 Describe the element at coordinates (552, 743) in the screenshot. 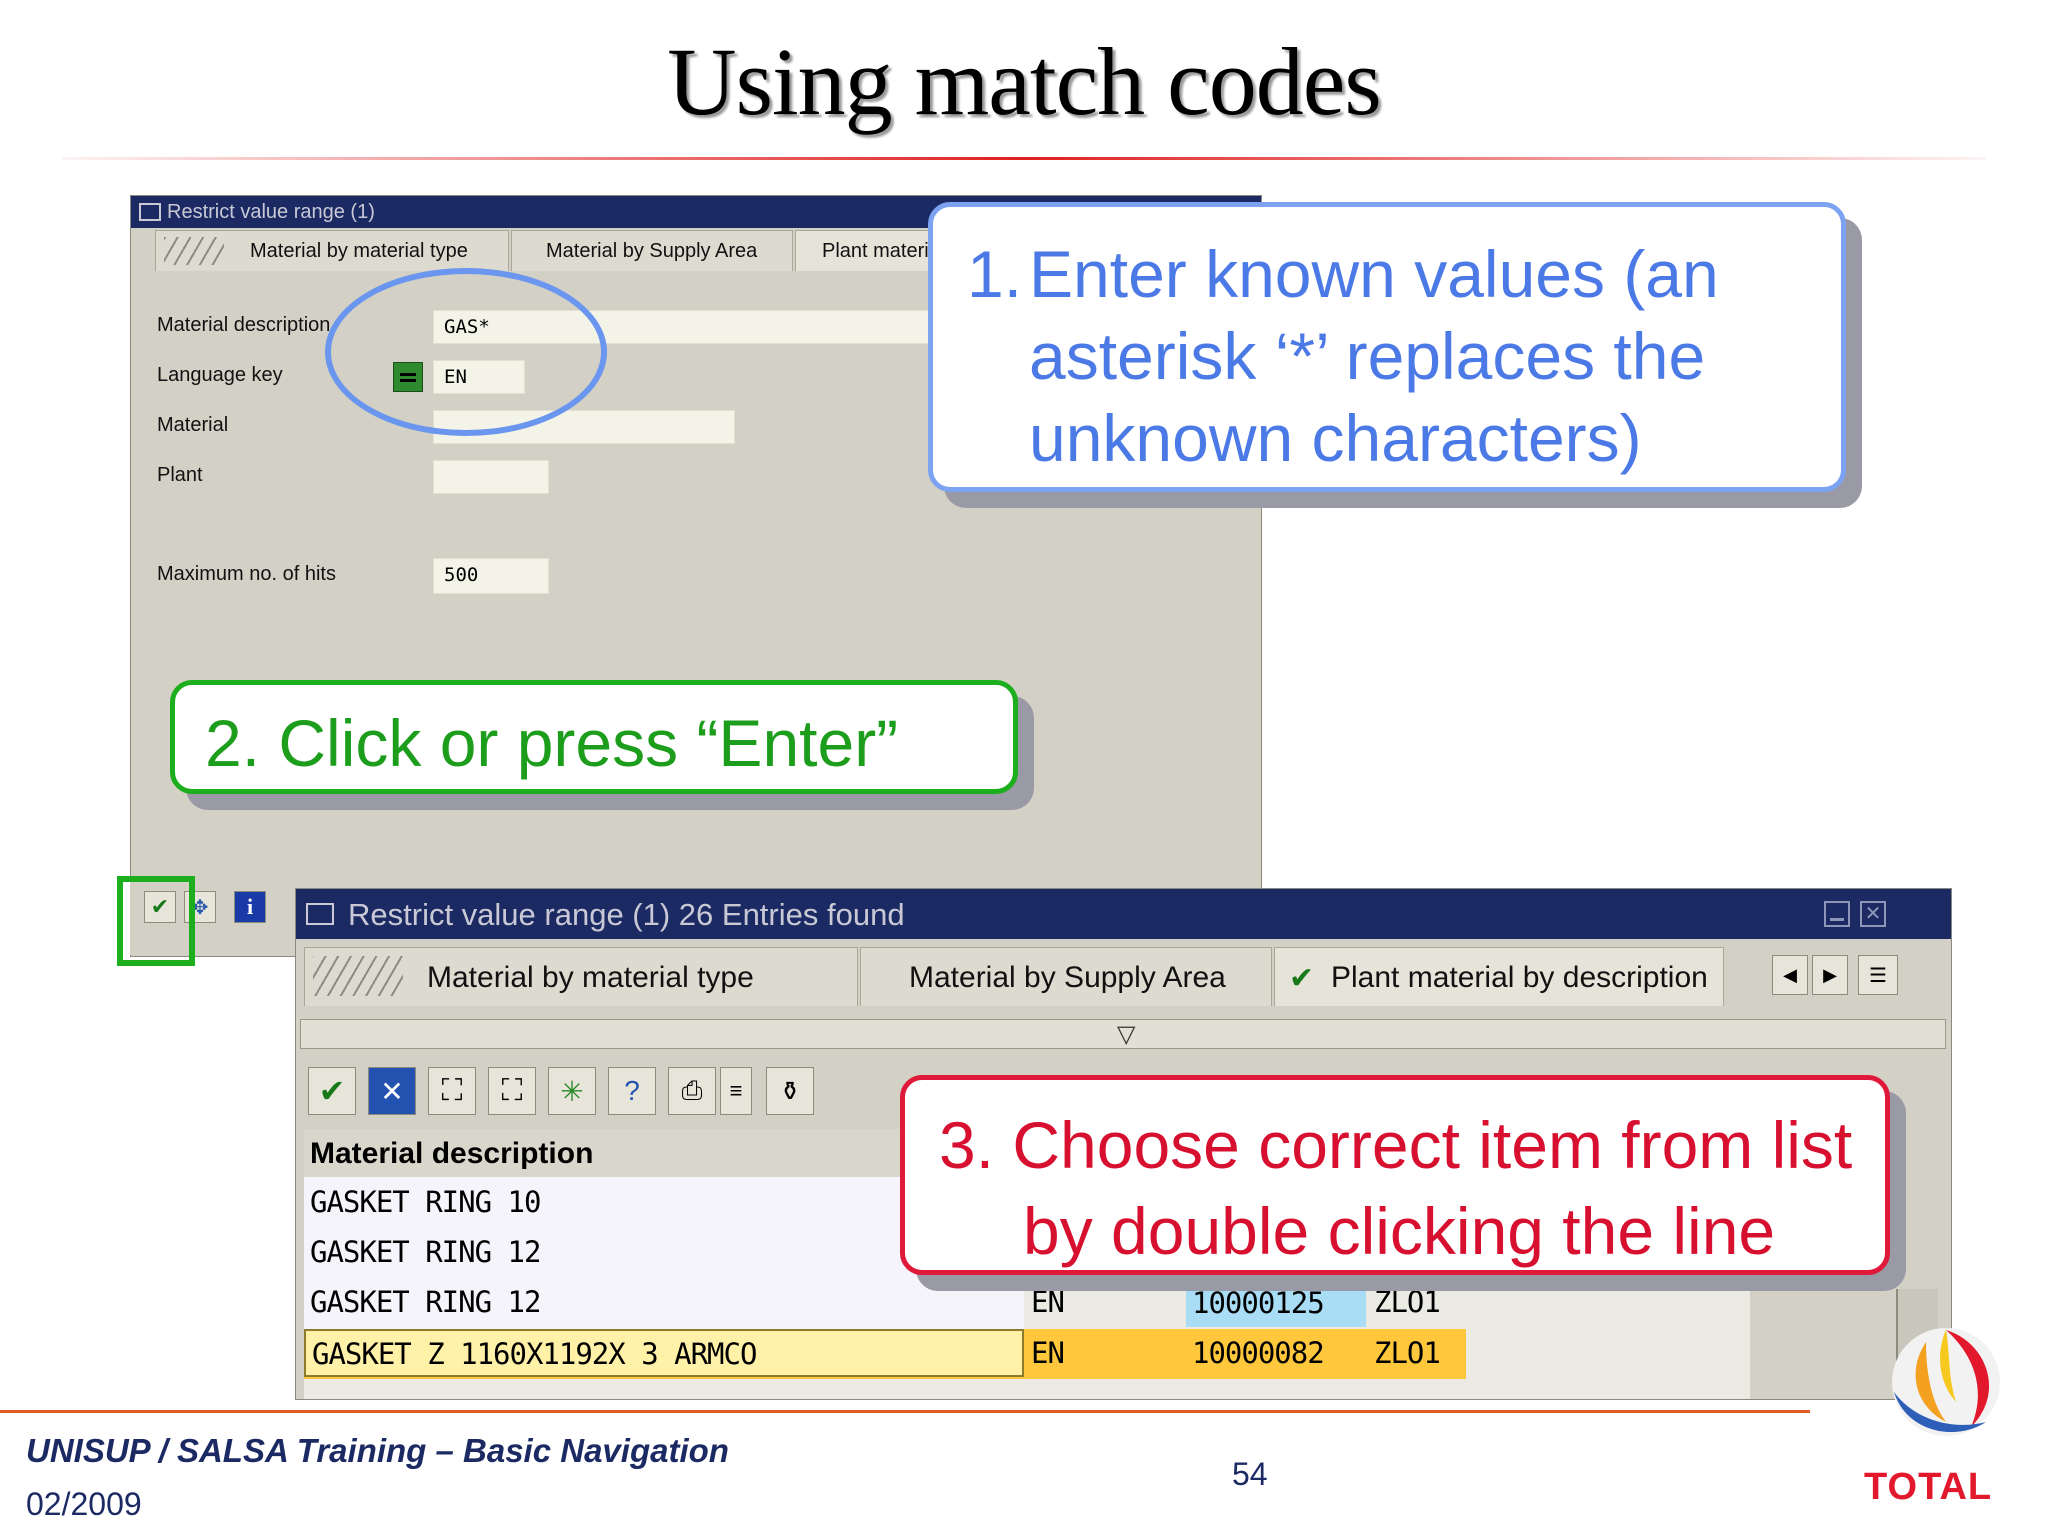

I see `callout-step-2-text: 2. Click or press “Enter”` at that location.